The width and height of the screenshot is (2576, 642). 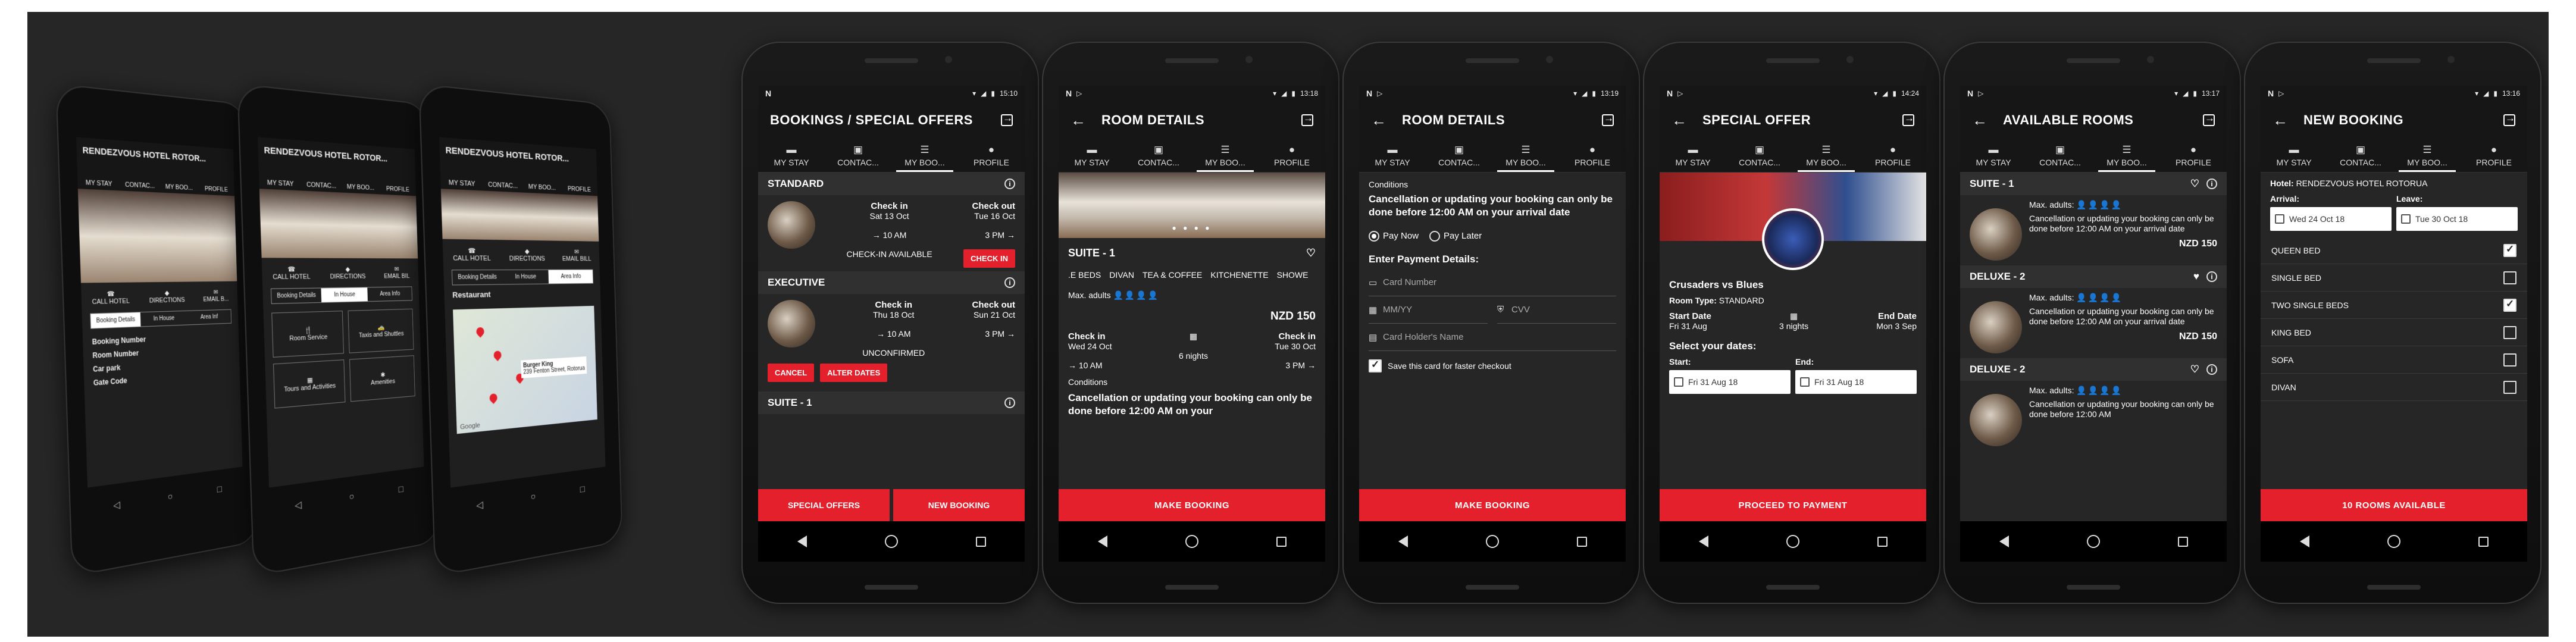 I want to click on start-date-picker: Fri 31 Aug 18, so click(x=1730, y=382).